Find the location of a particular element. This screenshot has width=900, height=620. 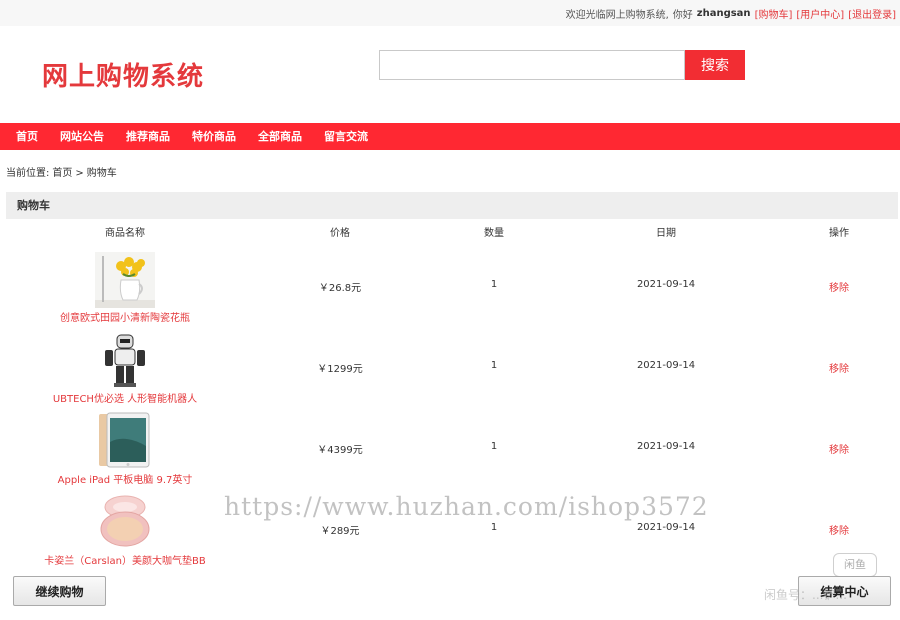

column-header-date: 日期 is located at coordinates (666, 233).